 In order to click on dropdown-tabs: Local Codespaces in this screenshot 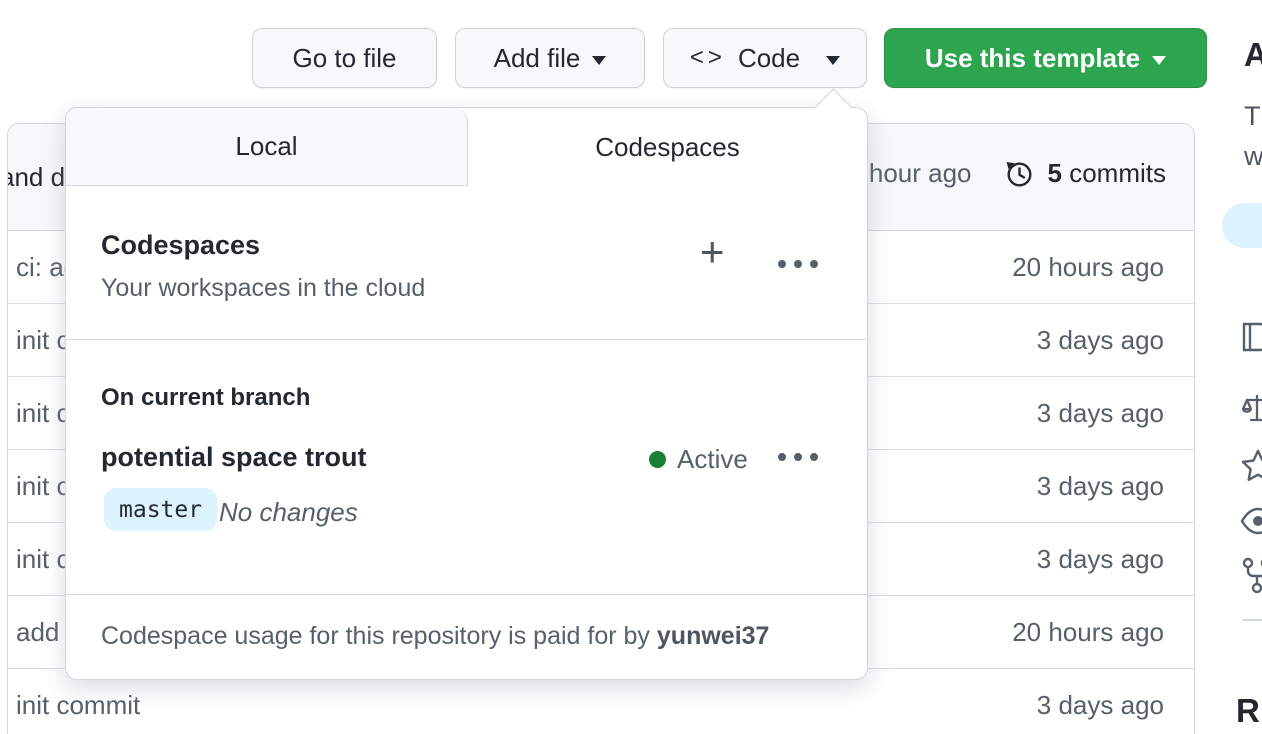, I will do `click(466, 147)`.